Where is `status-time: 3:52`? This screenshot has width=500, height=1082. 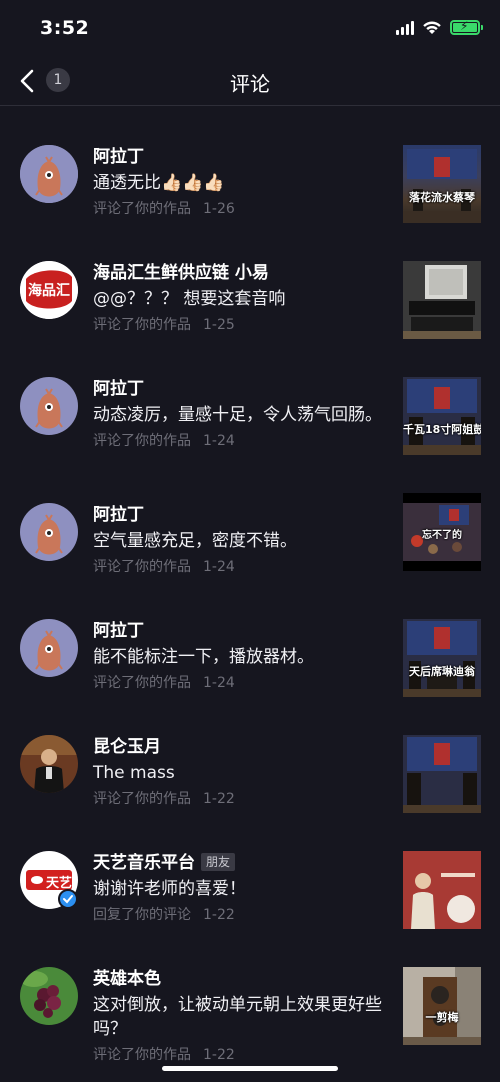
status-time: 3:52 is located at coordinates (65, 28).